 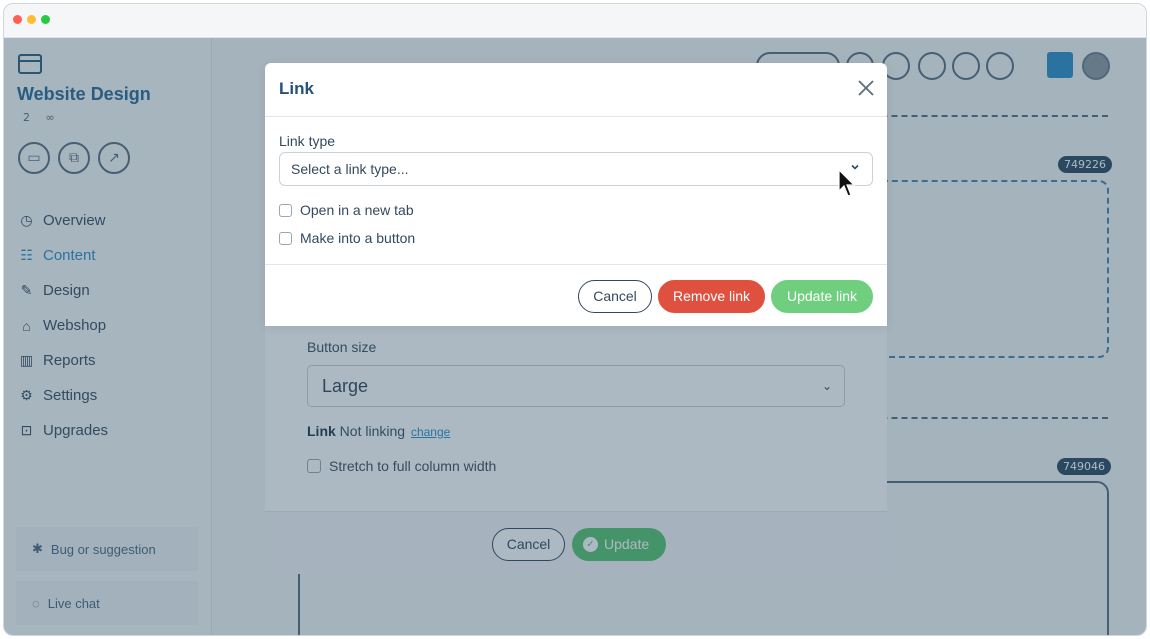 I want to click on open-new-tab-row: Open in a new tab, so click(x=346, y=210).